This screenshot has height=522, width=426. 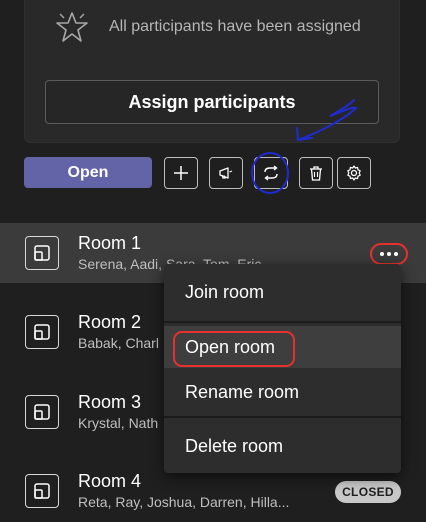 What do you see at coordinates (282, 392) in the screenshot?
I see `menu-item-rename-room: Rename room` at bounding box center [282, 392].